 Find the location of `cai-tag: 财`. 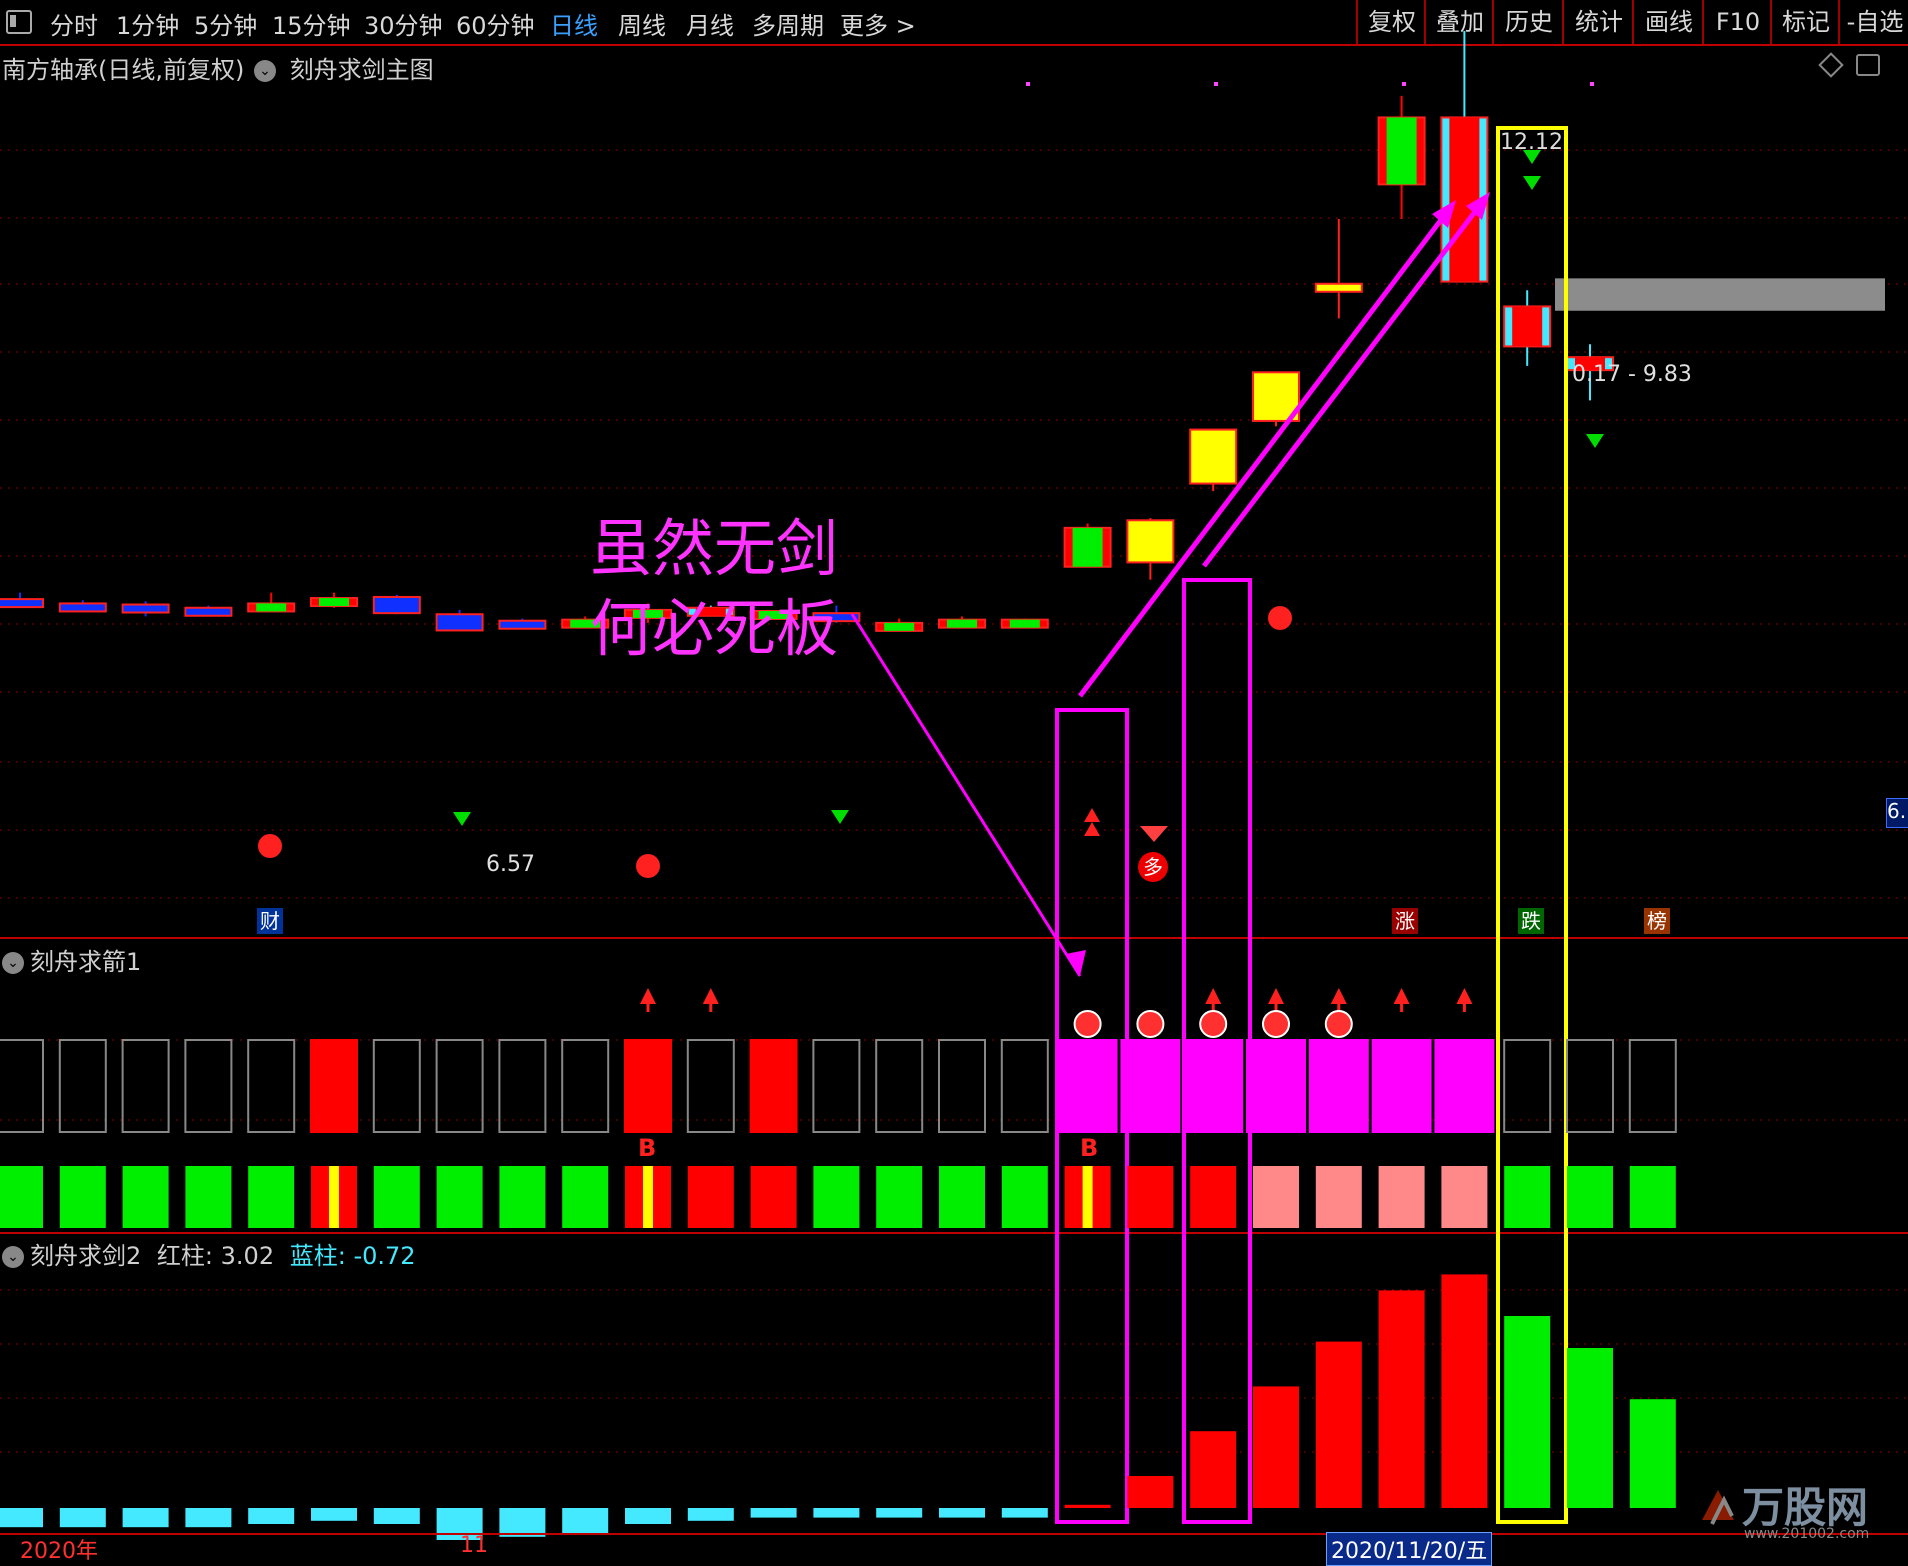

cai-tag: 财 is located at coordinates (270, 921).